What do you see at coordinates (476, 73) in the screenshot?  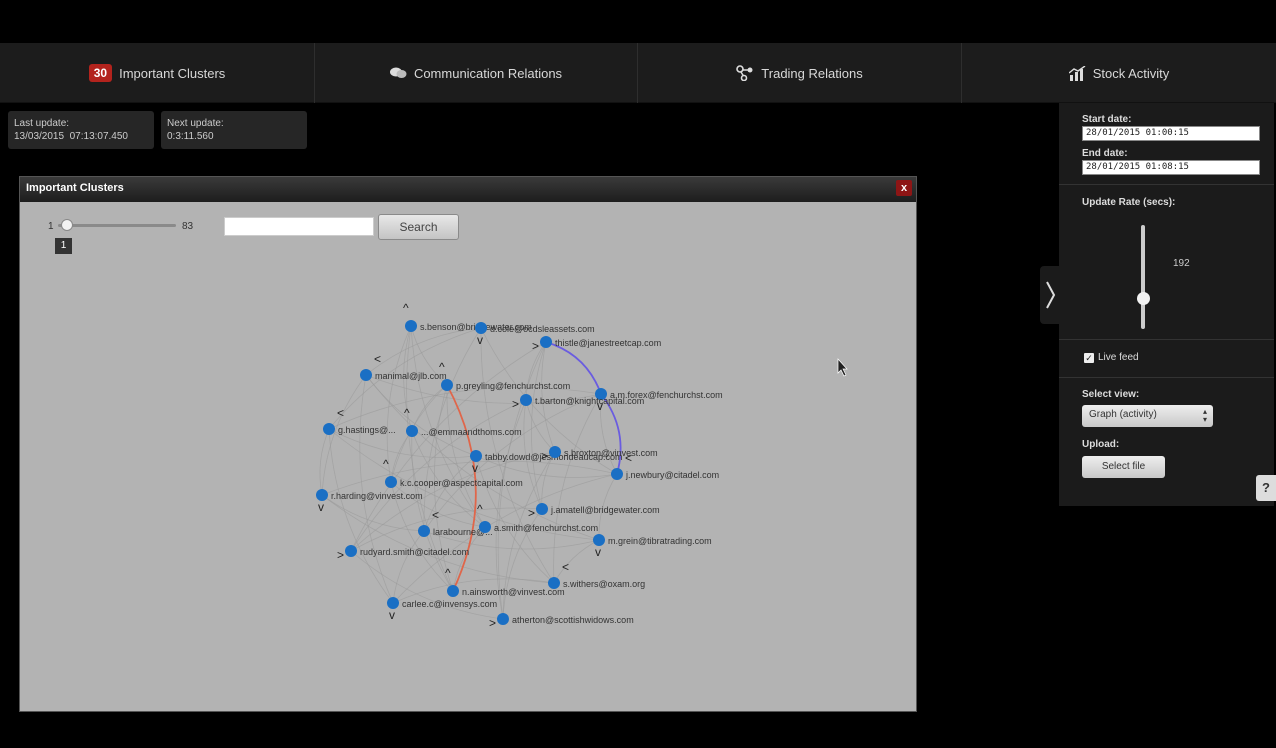 I see `tab-communication-relations: Communication Relations` at bounding box center [476, 73].